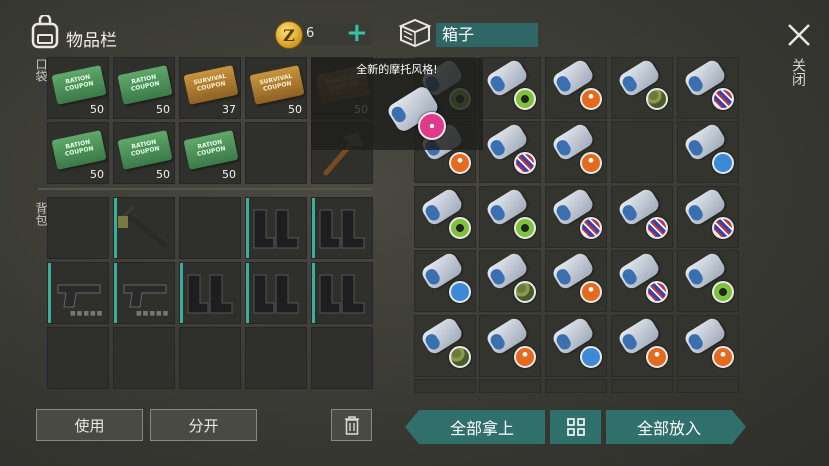 The image size is (829, 466). I want to click on crossbow-icon, so click(143, 226).